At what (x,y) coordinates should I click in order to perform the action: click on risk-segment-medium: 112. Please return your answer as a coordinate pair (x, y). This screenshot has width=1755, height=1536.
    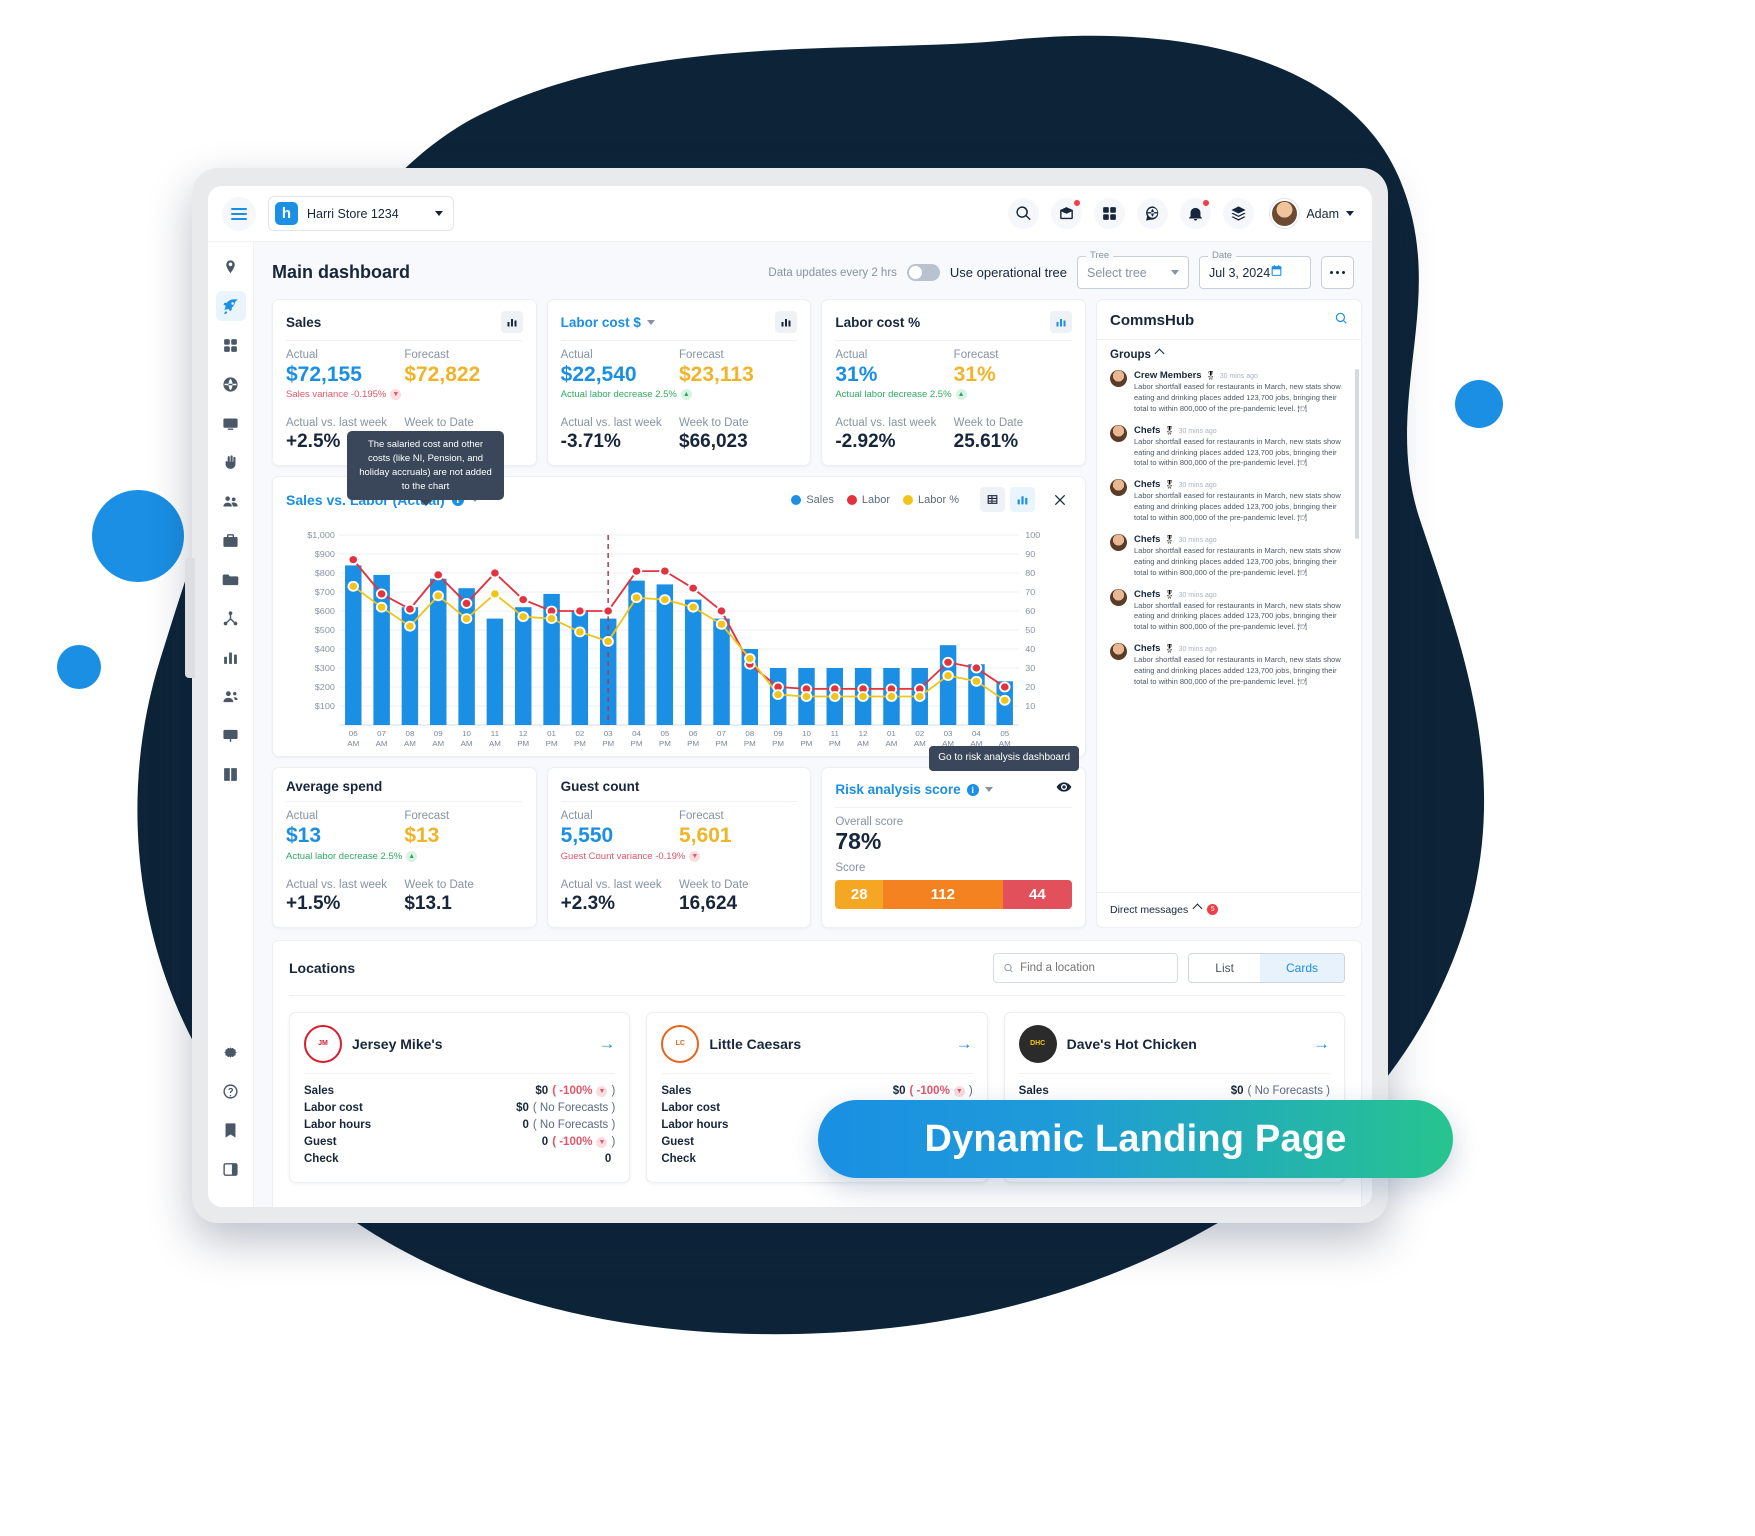
    Looking at the image, I should click on (943, 895).